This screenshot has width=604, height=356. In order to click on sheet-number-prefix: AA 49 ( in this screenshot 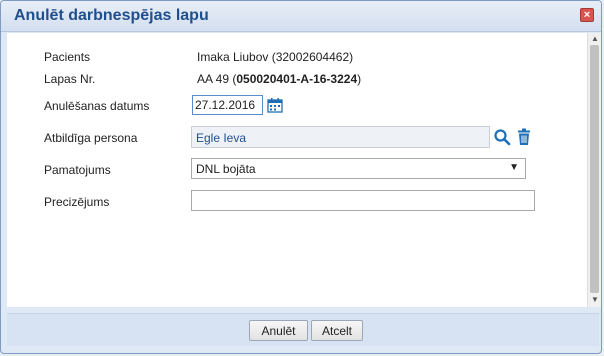, I will do `click(217, 79)`.